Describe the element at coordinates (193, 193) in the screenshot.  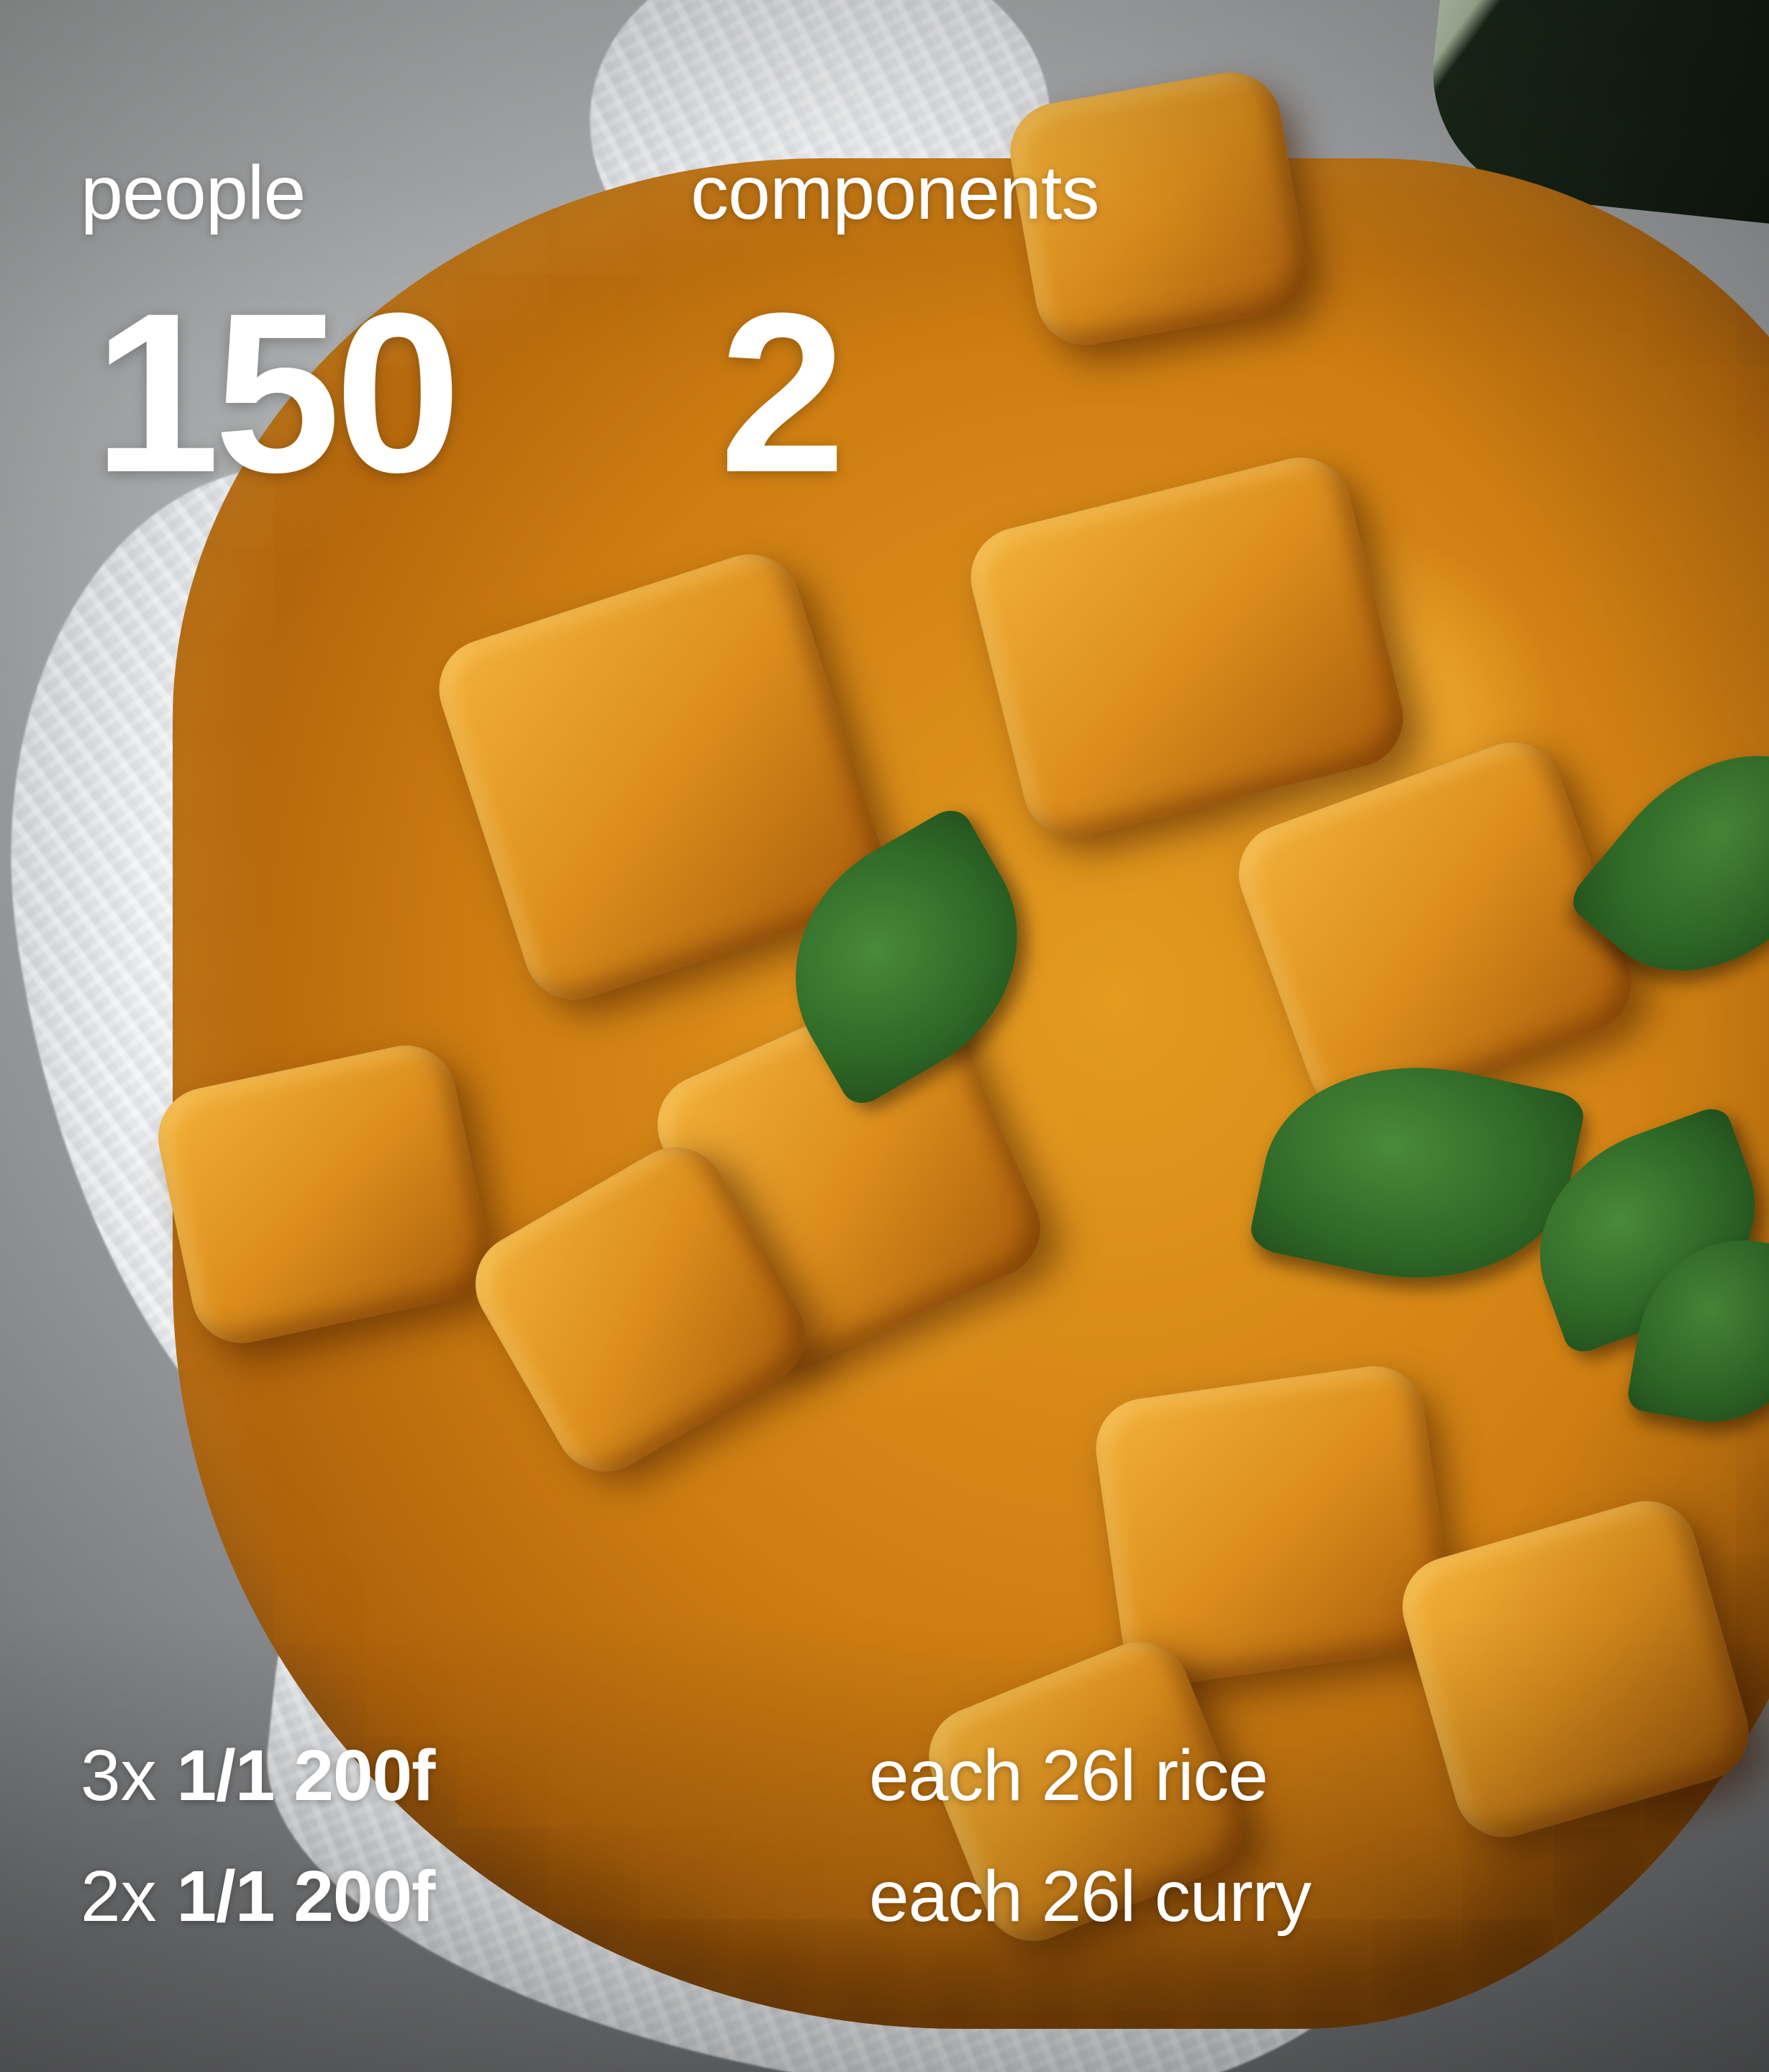
I see `people-label: people` at that location.